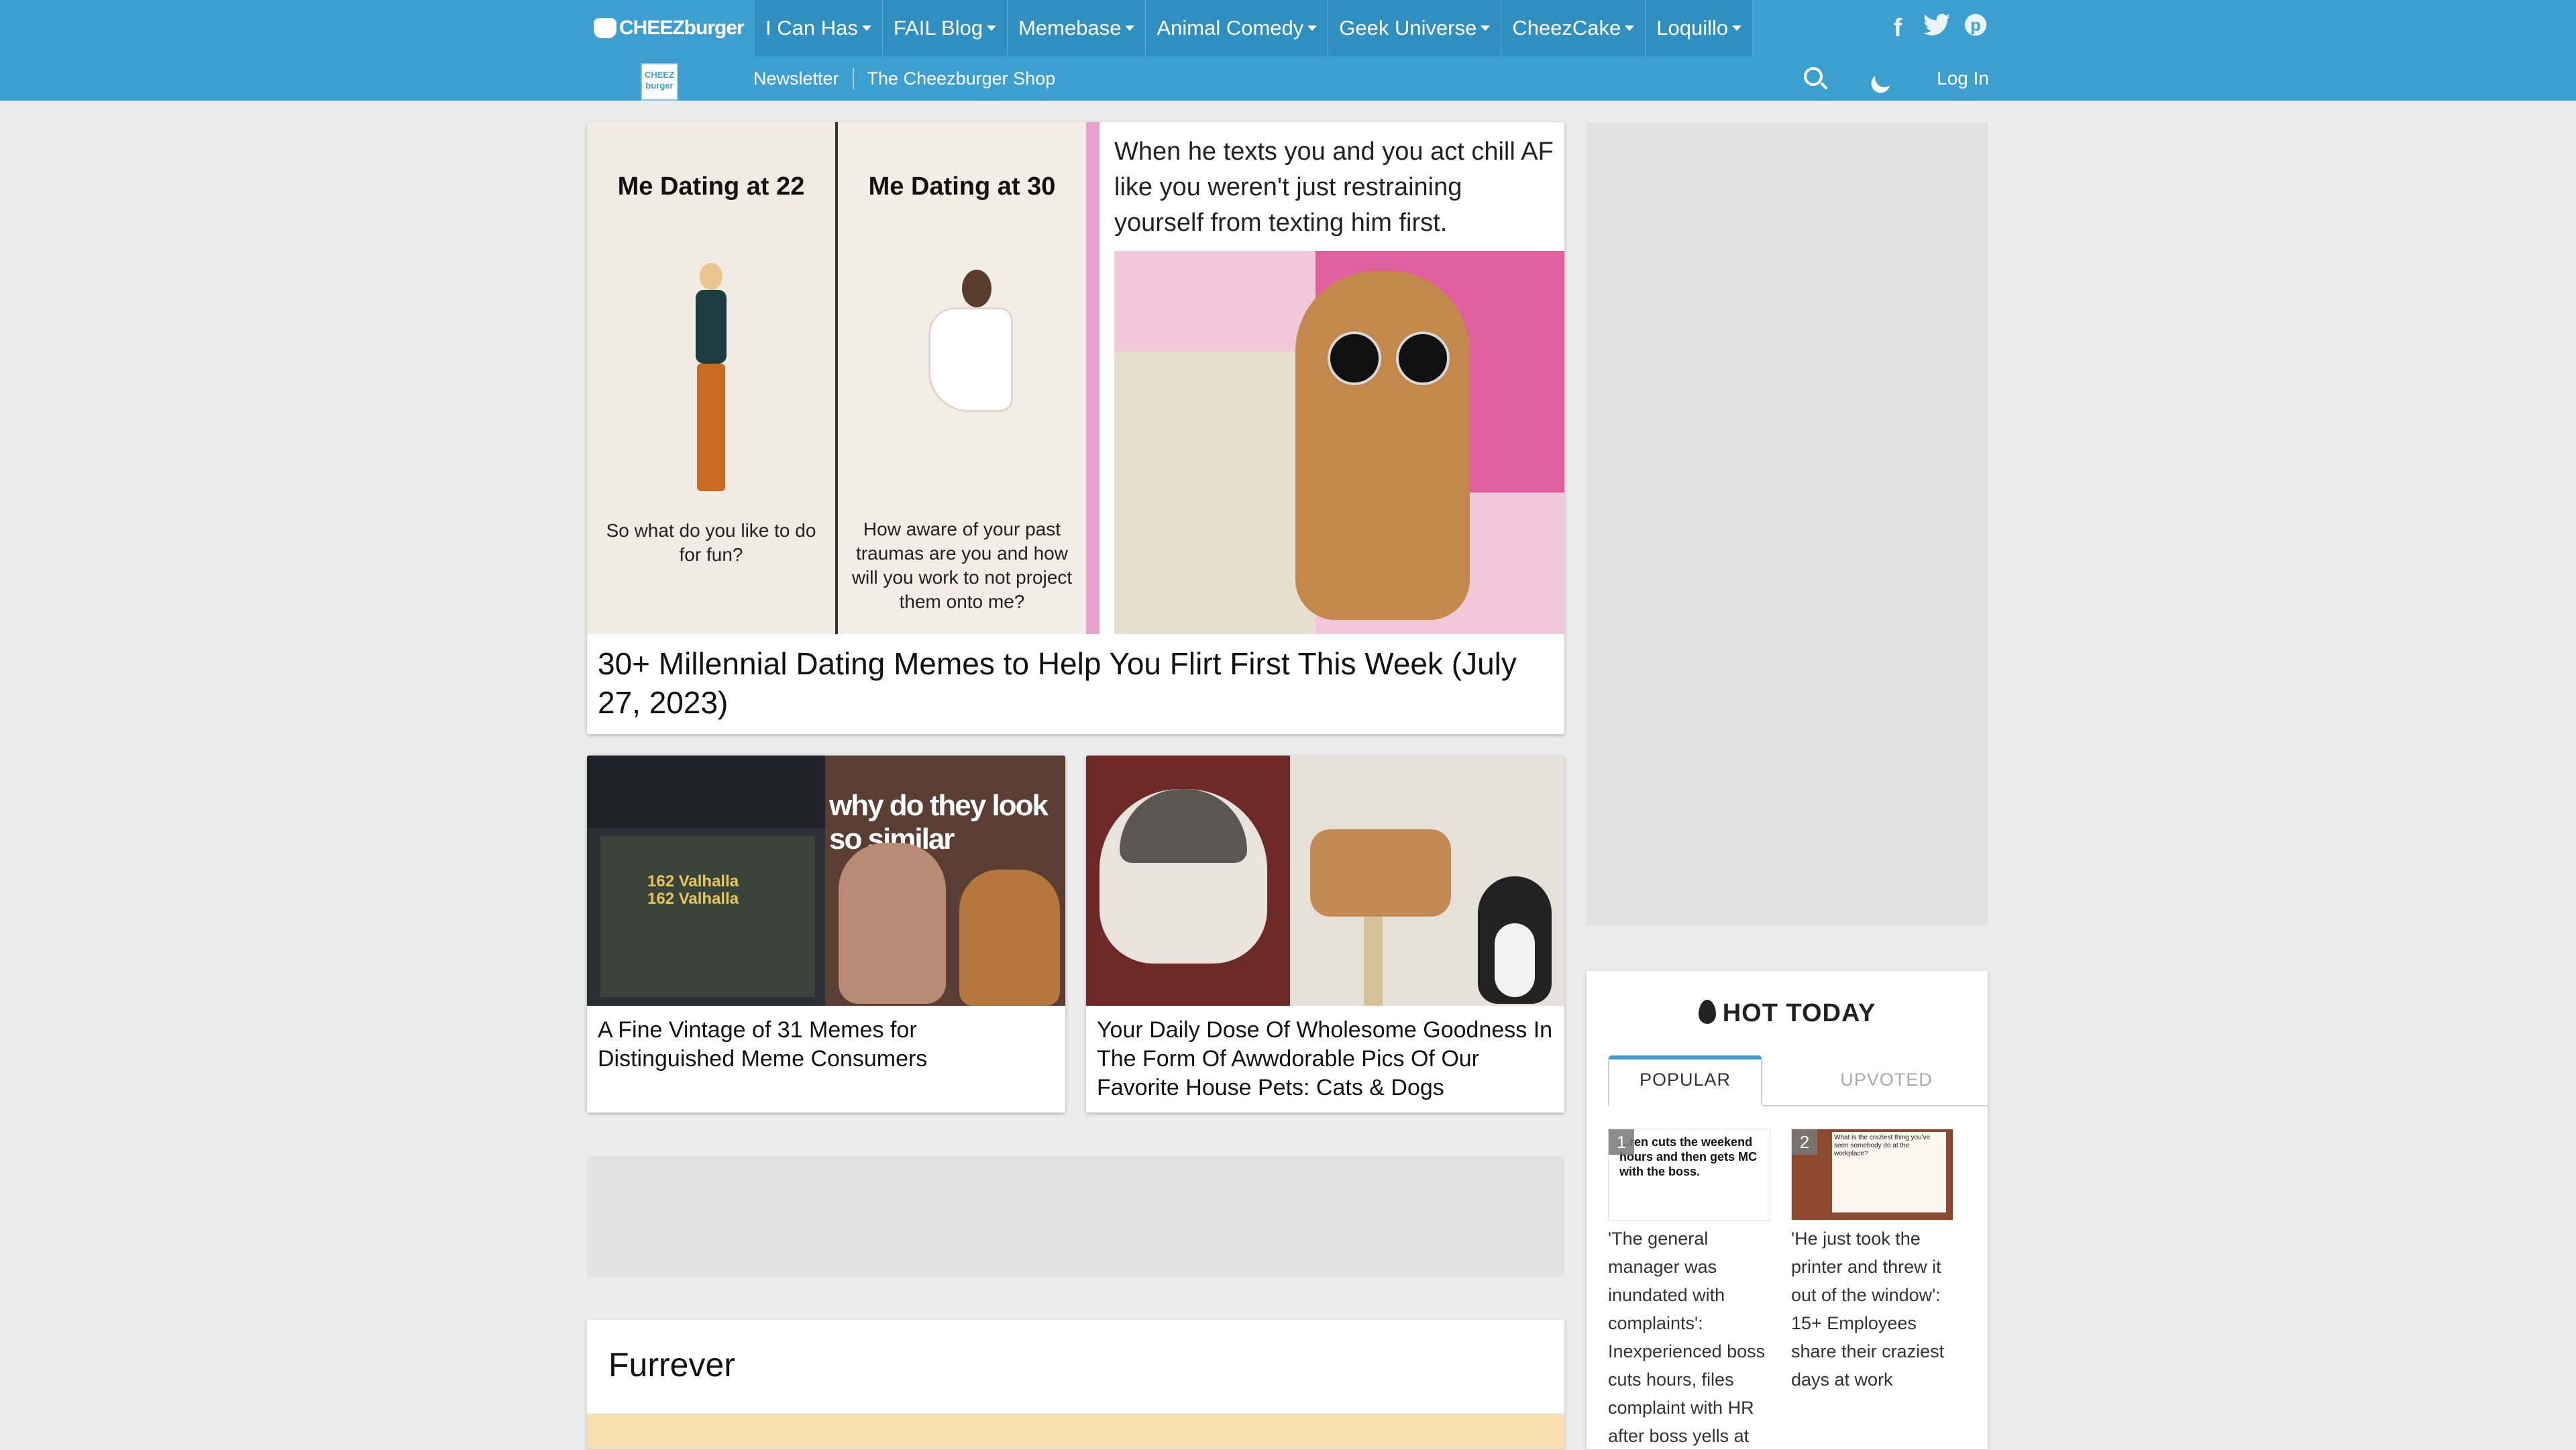  I want to click on site-logo: CHEEZburger, so click(671, 28).